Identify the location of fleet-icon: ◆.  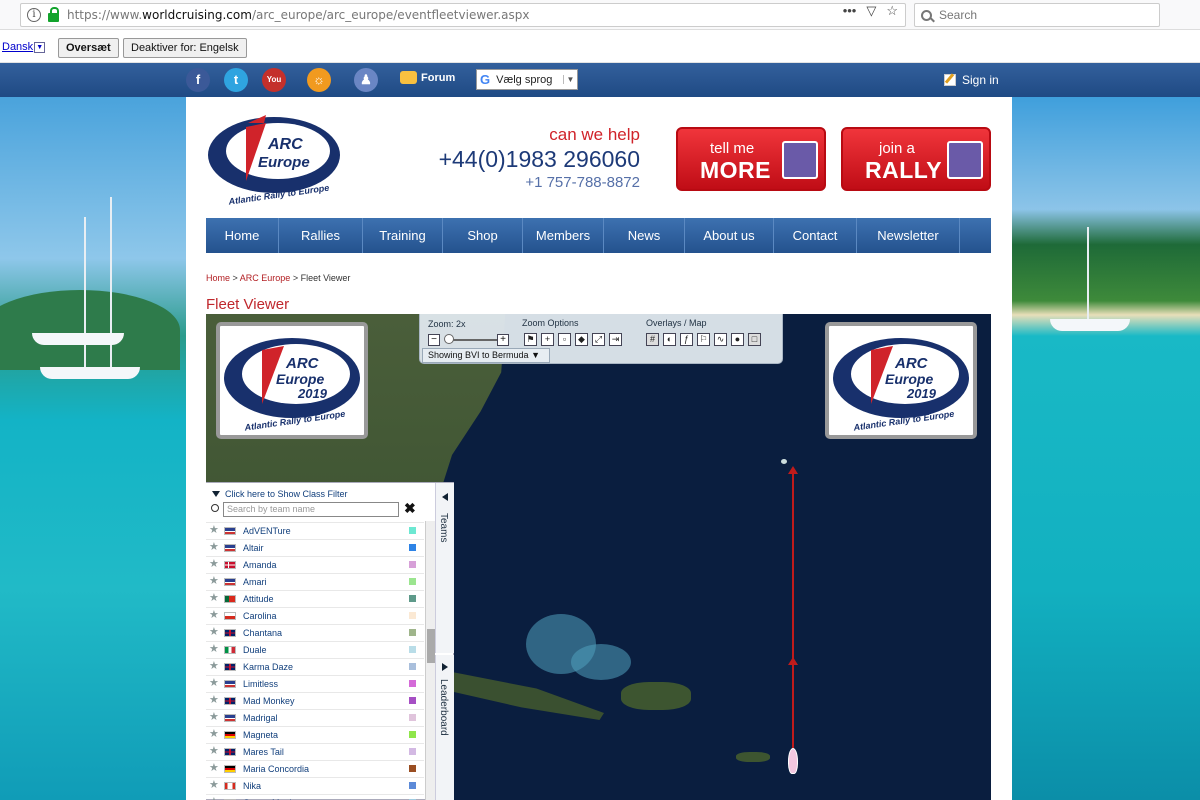
(581, 339).